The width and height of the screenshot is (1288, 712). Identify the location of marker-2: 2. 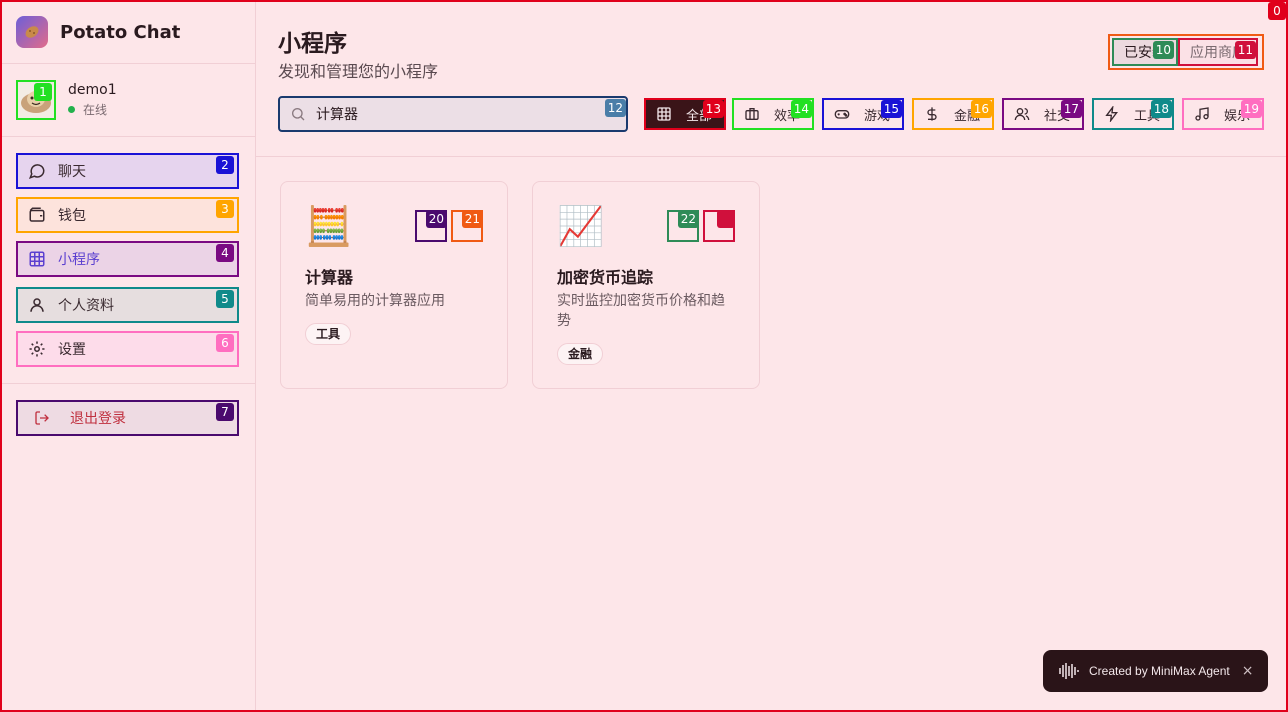
(225, 165).